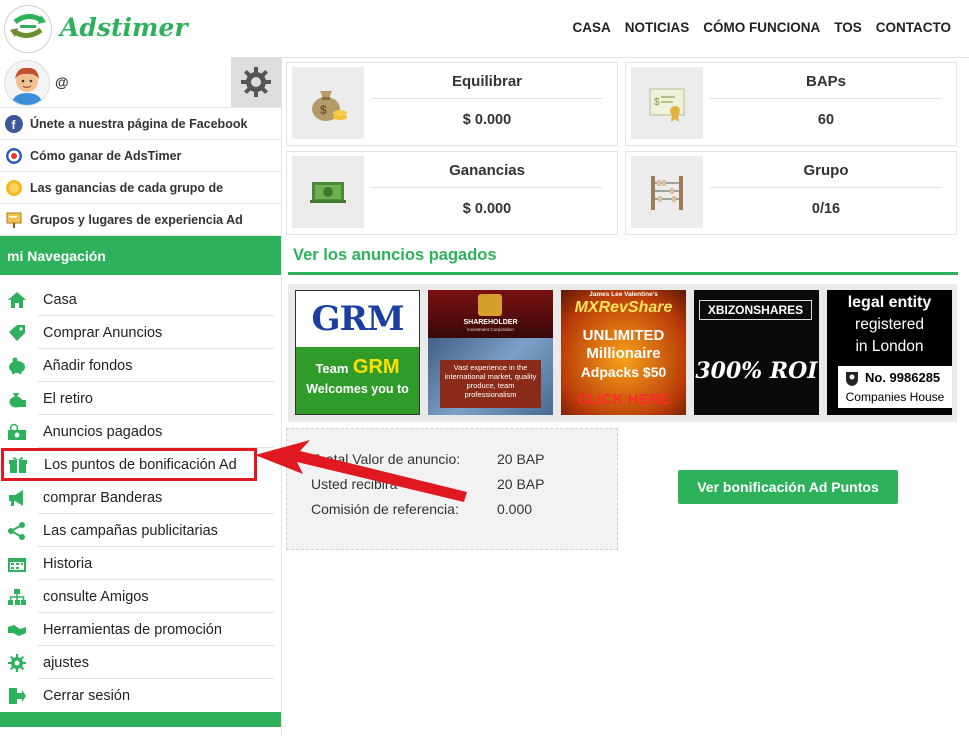 The image size is (969, 736). I want to click on facebook-page-link: f Únete a nuestra página de Facebook, so click(140, 124).